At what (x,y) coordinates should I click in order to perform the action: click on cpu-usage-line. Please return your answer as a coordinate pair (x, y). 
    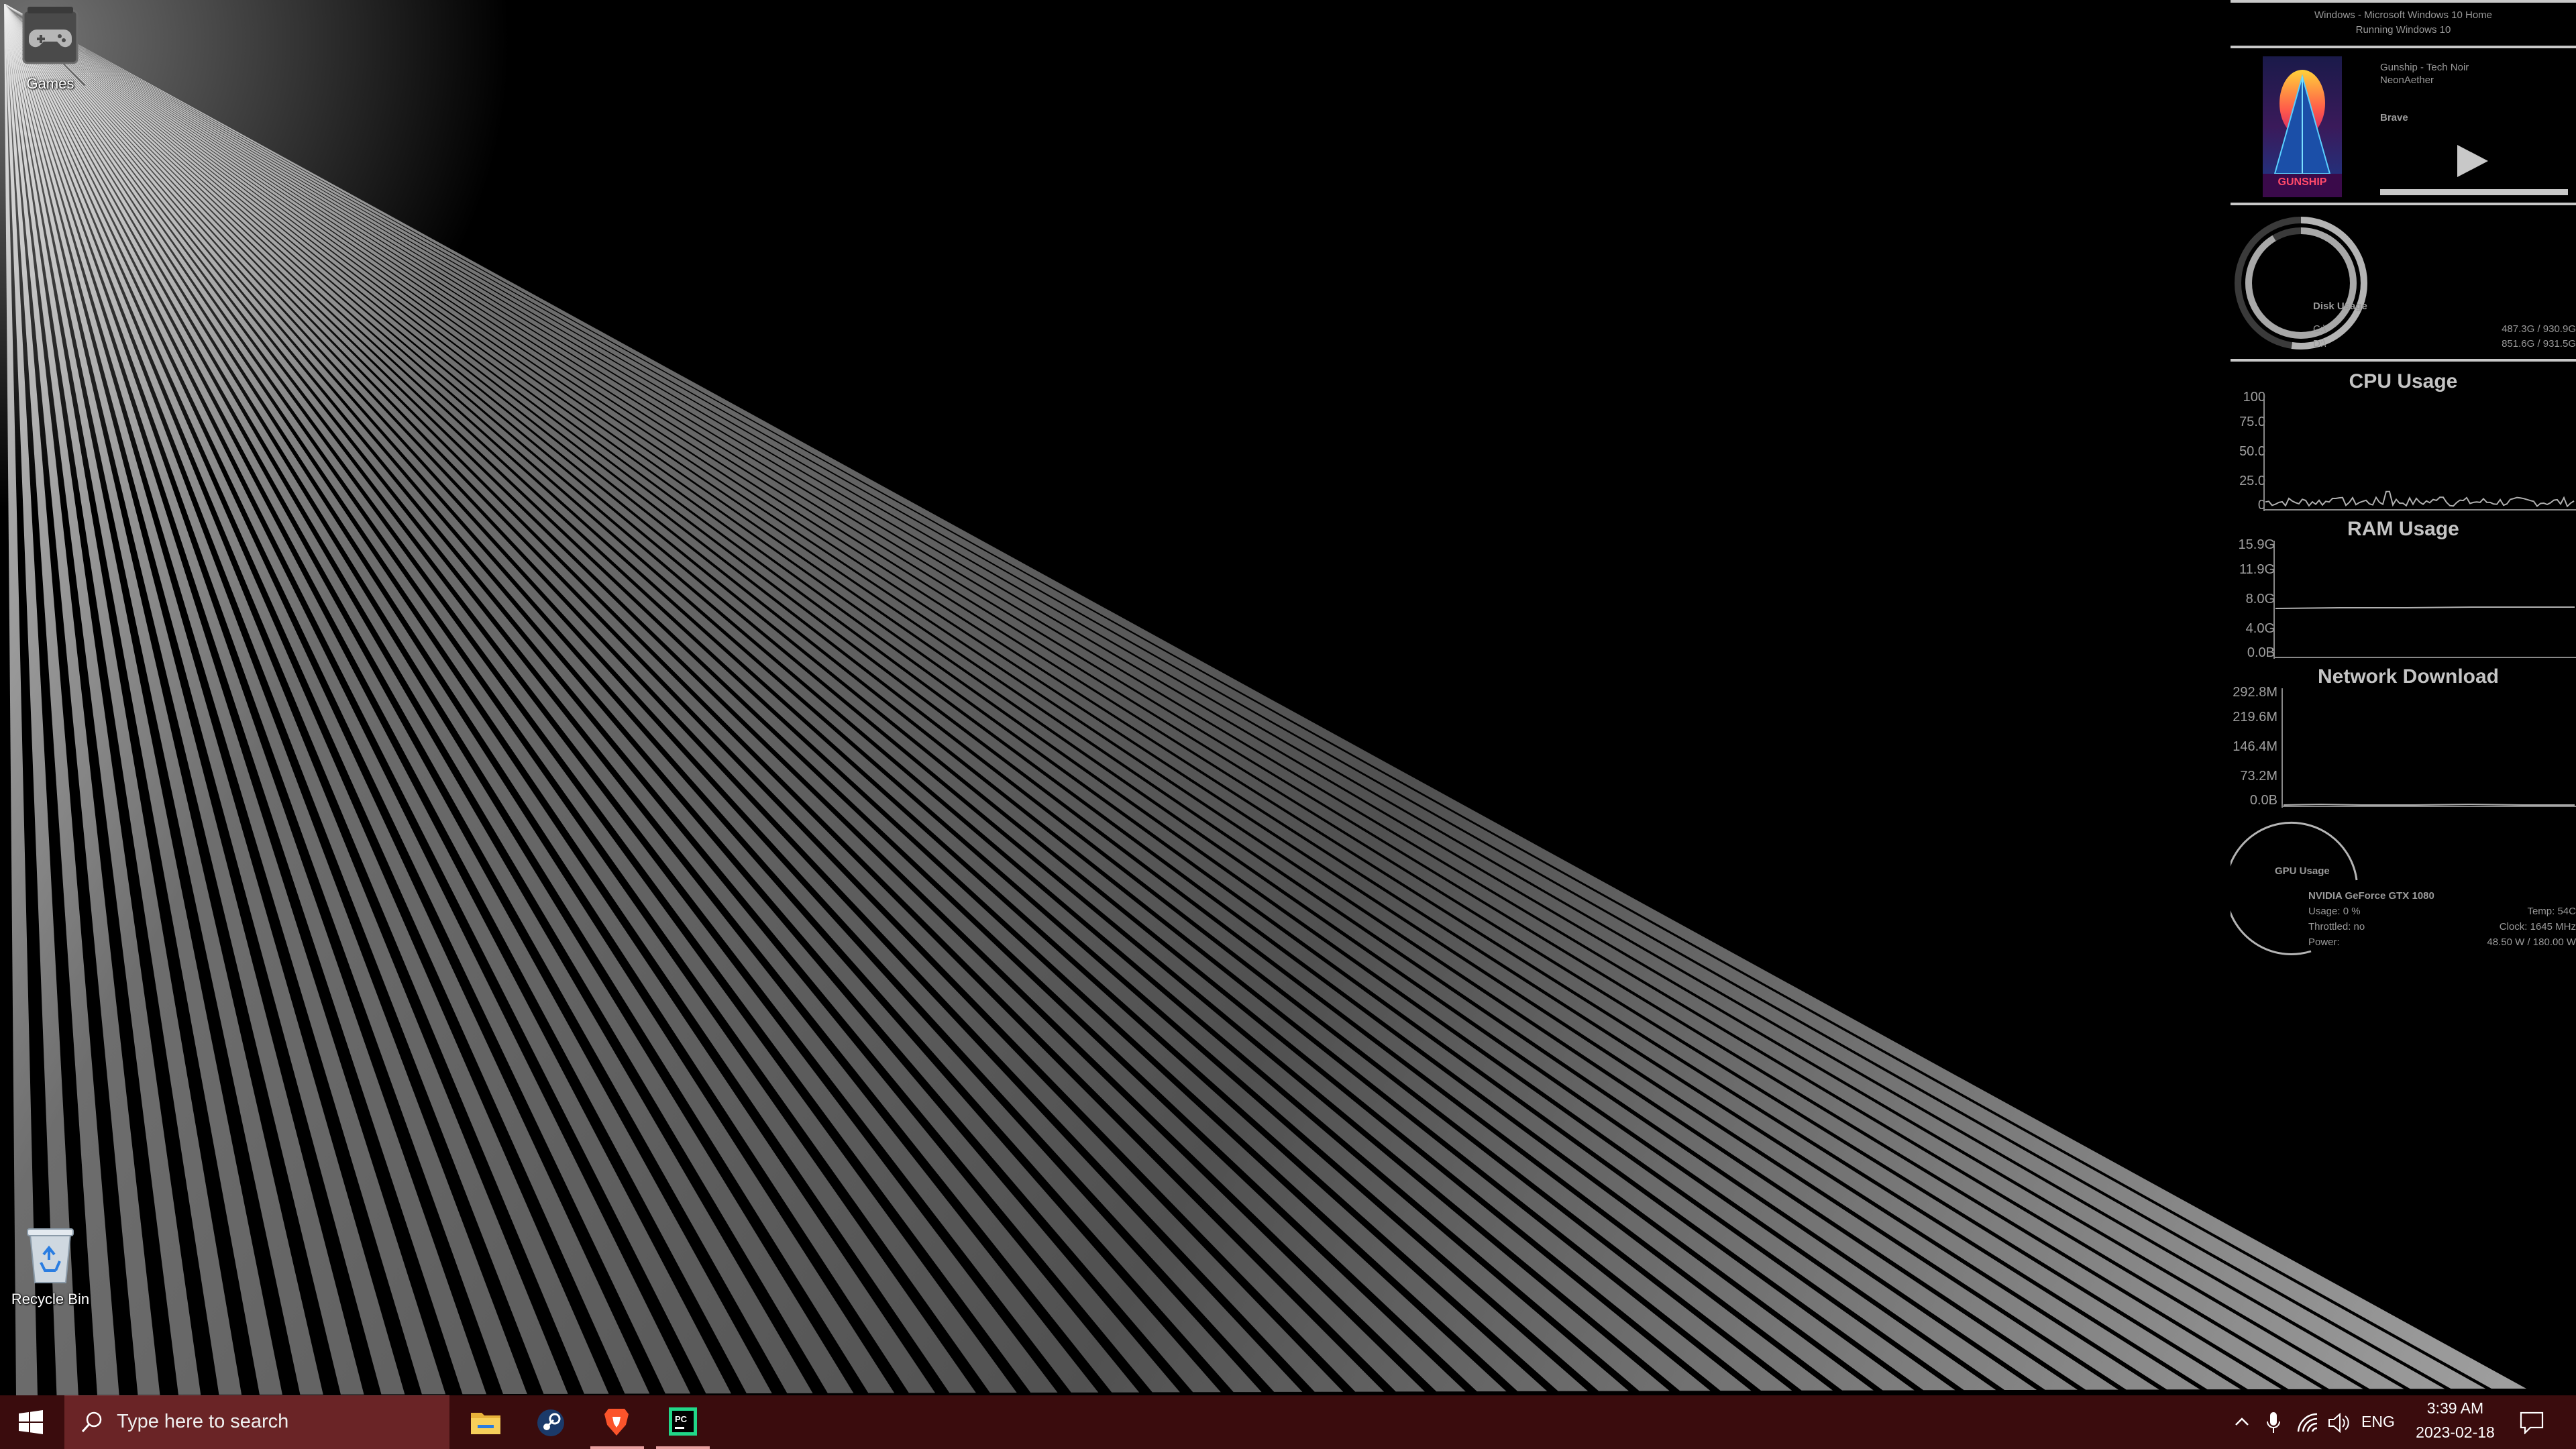
    Looking at the image, I should click on (2420, 499).